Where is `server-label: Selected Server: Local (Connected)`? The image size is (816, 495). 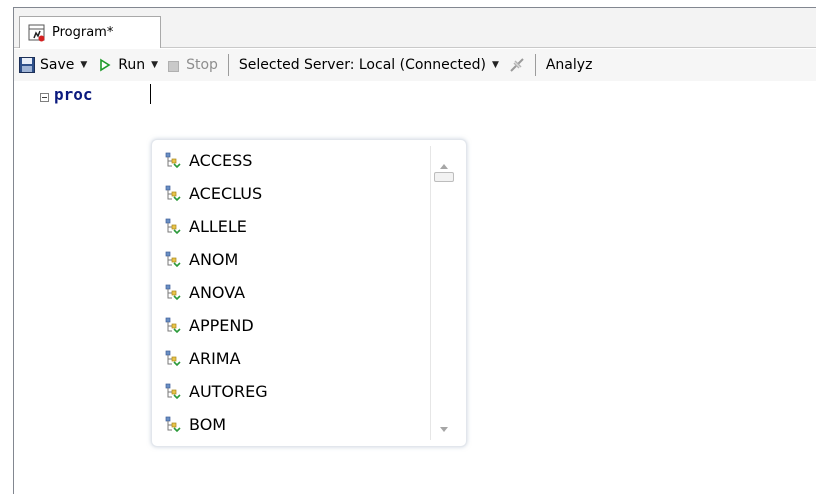
server-label: Selected Server: Local (Connected) is located at coordinates (362, 65).